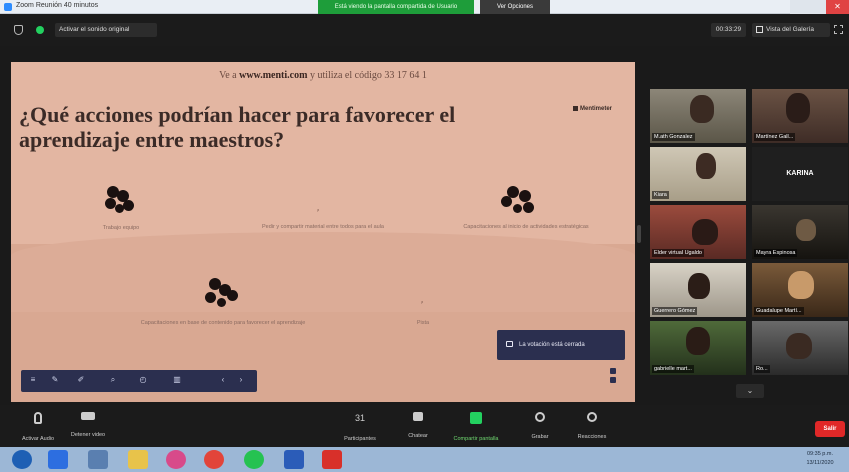 Image resolution: width=849 pixels, height=472 pixels. What do you see at coordinates (673, 137) in the screenshot?
I see `participant-name: M.ath Gonzalez` at bounding box center [673, 137].